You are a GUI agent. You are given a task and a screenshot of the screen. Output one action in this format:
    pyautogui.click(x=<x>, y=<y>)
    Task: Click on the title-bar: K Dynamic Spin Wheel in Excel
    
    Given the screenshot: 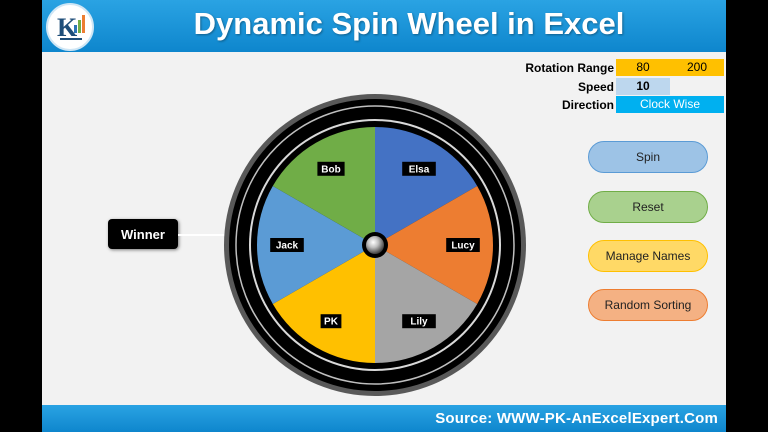 What is the action you would take?
    pyautogui.click(x=384, y=26)
    